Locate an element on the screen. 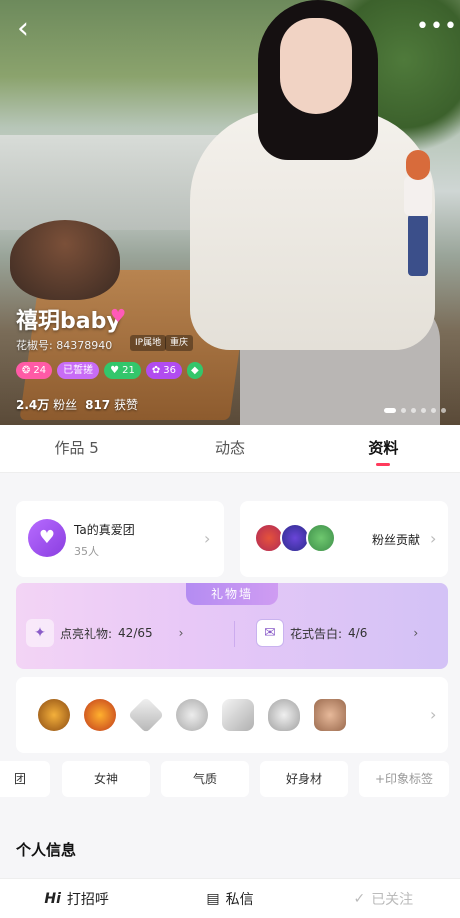 The image size is (460, 918). impression-tag: 气质 is located at coordinates (205, 779).